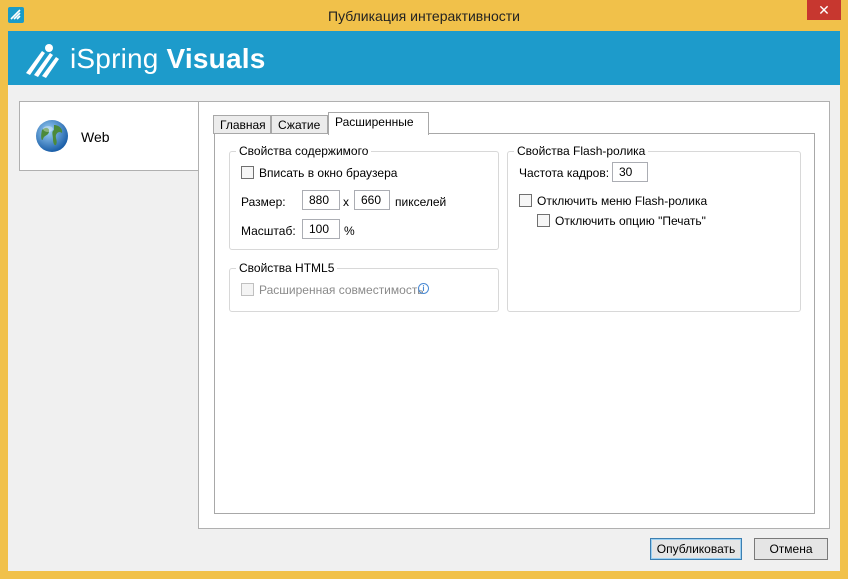  What do you see at coordinates (321, 229) in the screenshot?
I see `scale-input: 100` at bounding box center [321, 229].